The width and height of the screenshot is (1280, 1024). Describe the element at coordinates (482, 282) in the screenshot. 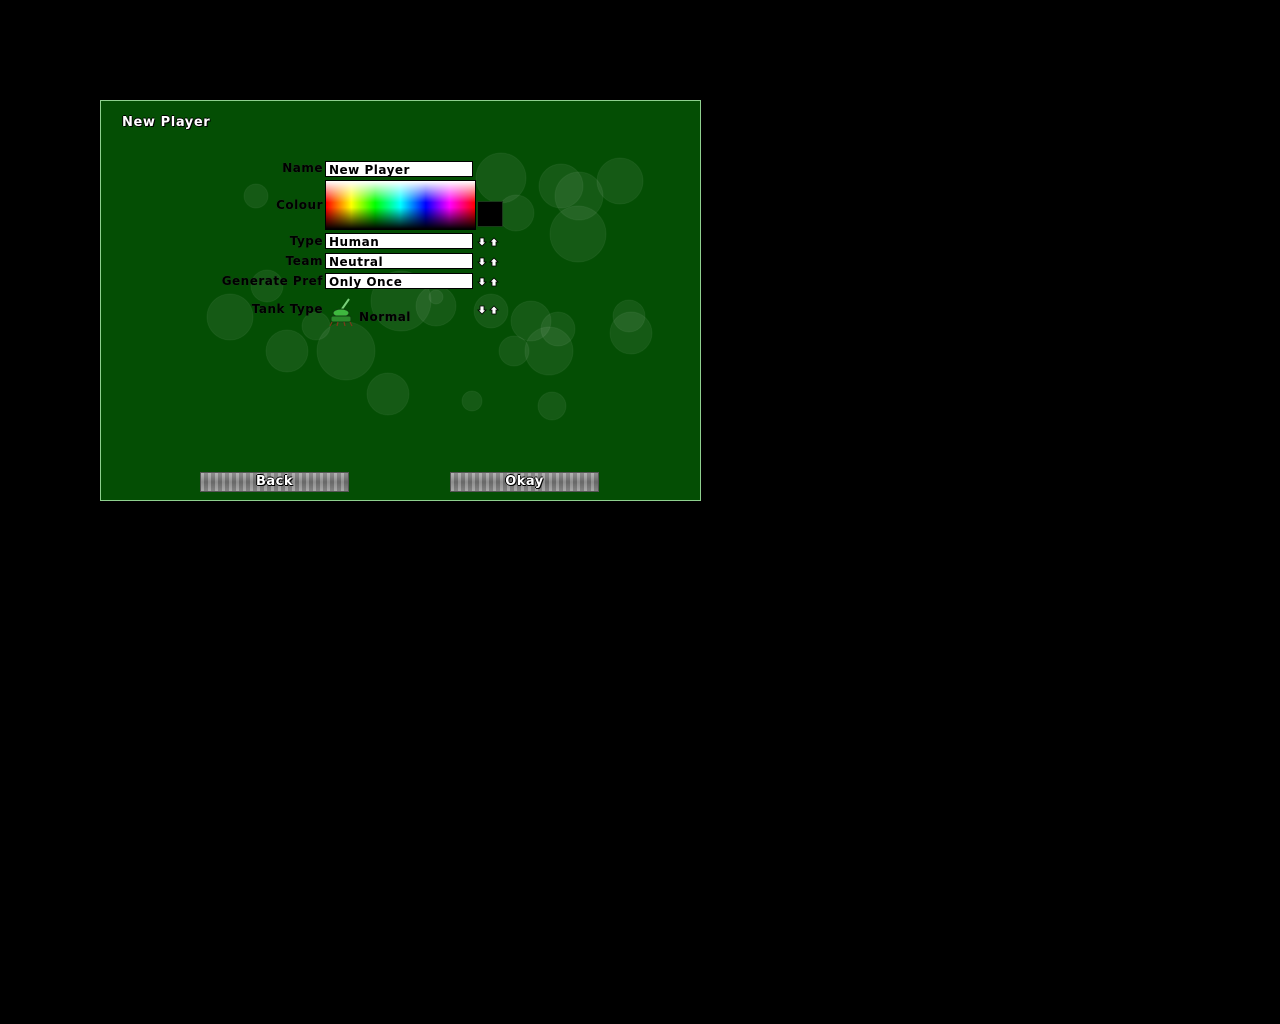

I see `generate-pref-down-arrow-icon` at that location.